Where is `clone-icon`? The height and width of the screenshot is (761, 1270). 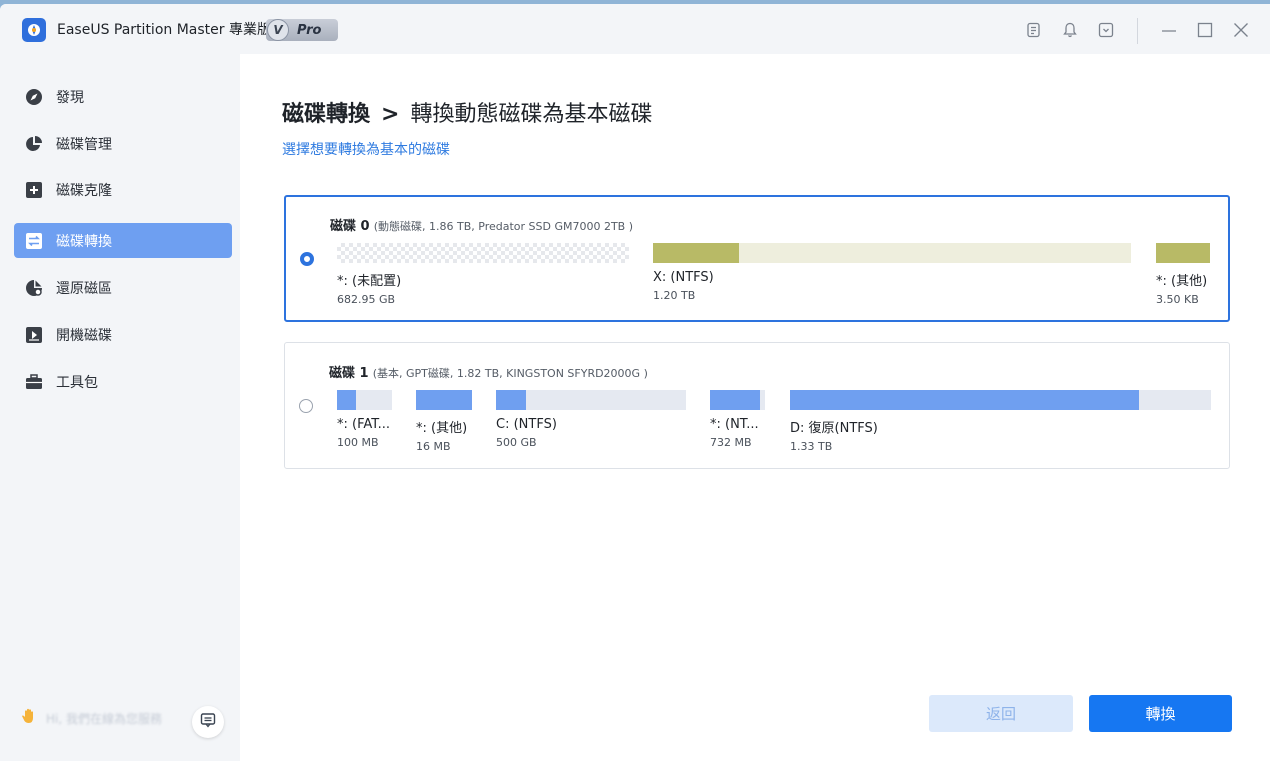
clone-icon is located at coordinates (34, 190).